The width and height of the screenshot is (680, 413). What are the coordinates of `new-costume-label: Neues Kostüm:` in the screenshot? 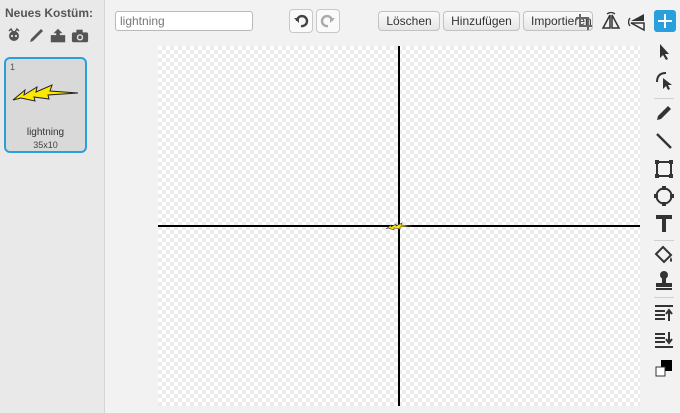 It's located at (49, 13).